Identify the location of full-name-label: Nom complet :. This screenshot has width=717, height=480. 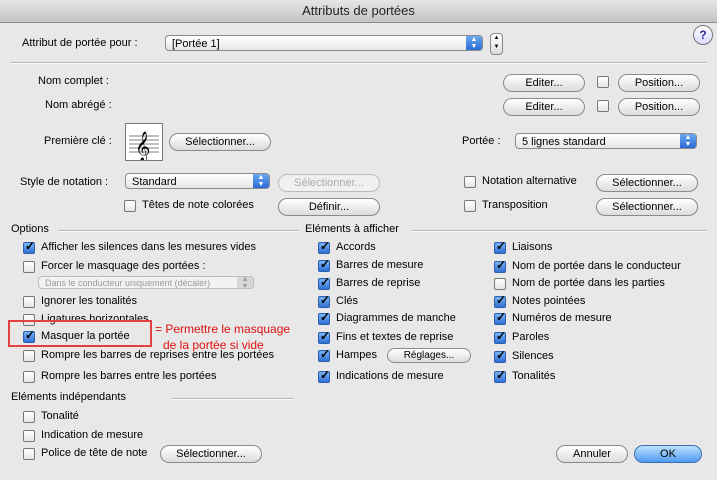
(73, 81).